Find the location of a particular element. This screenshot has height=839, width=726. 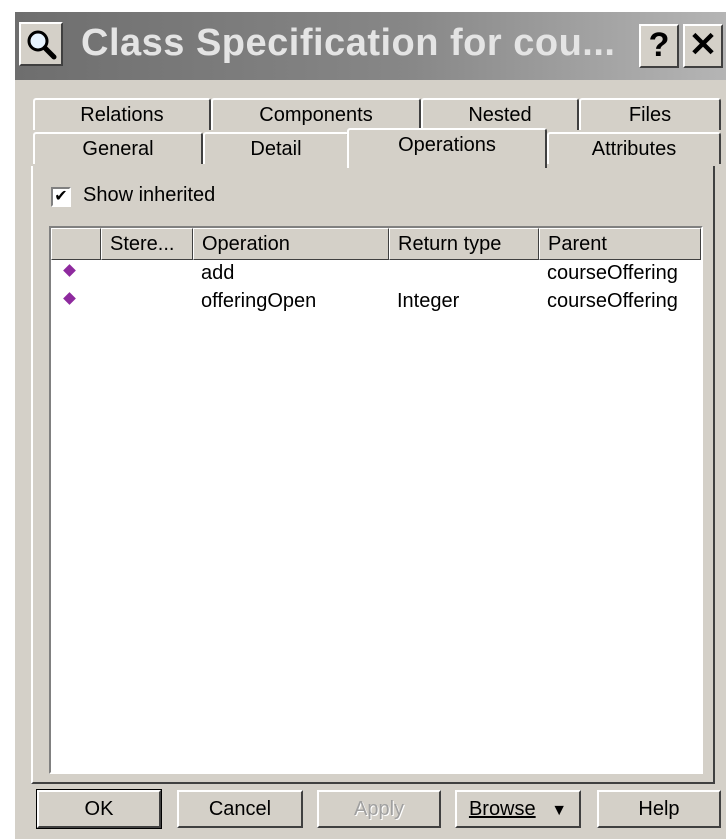

tab-operations: Operations is located at coordinates (447, 148).